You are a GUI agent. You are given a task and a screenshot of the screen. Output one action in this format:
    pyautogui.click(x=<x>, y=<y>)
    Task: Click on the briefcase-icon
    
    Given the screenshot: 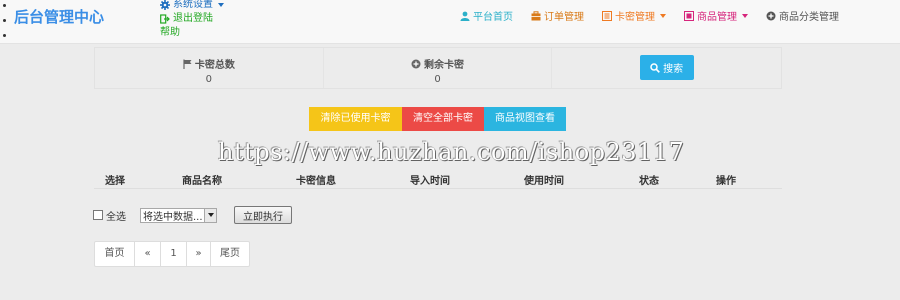 What is the action you would take?
    pyautogui.click(x=536, y=15)
    